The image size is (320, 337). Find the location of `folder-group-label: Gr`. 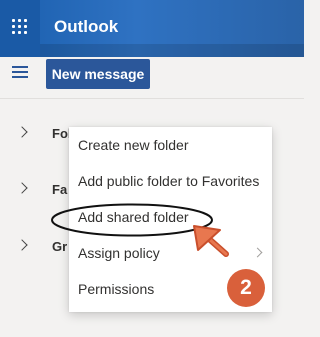

folder-group-label: Gr is located at coordinates (60, 246).